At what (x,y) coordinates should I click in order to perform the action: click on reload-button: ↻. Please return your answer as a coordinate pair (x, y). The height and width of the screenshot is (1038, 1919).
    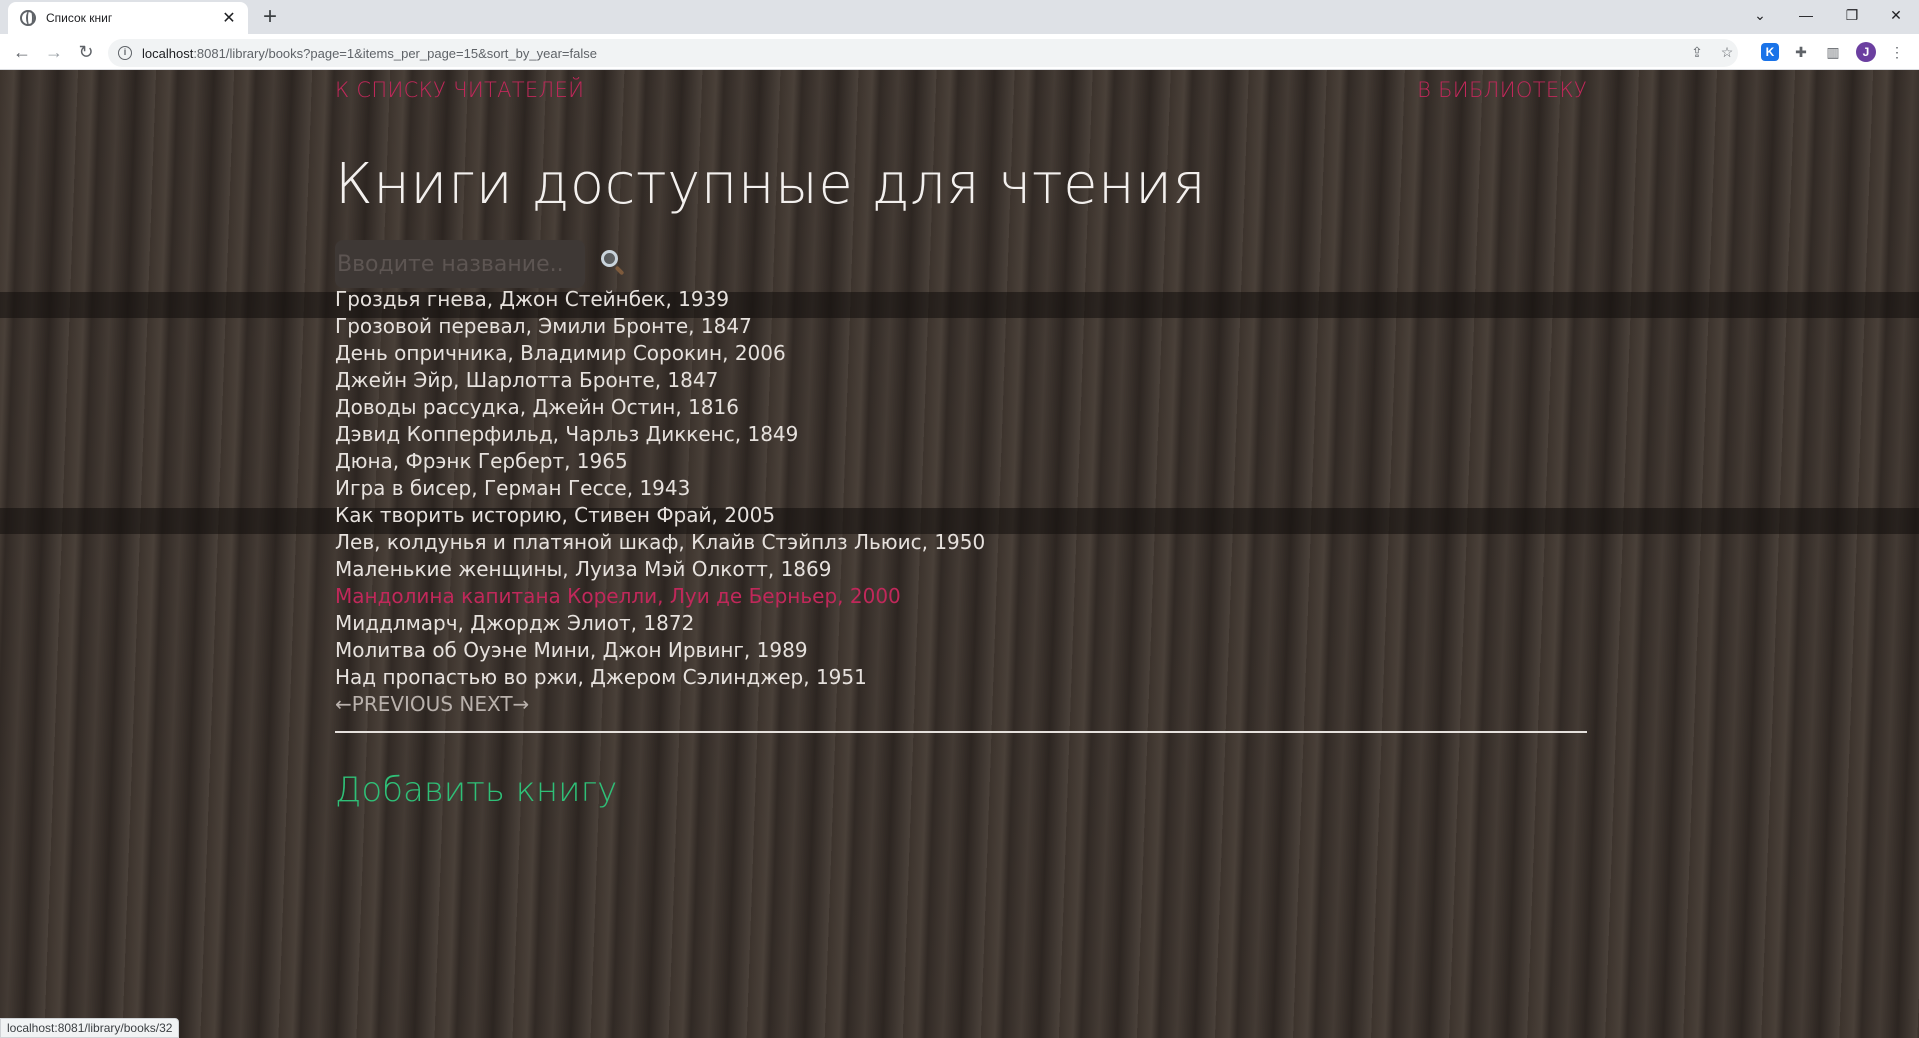
    Looking at the image, I should click on (86, 52).